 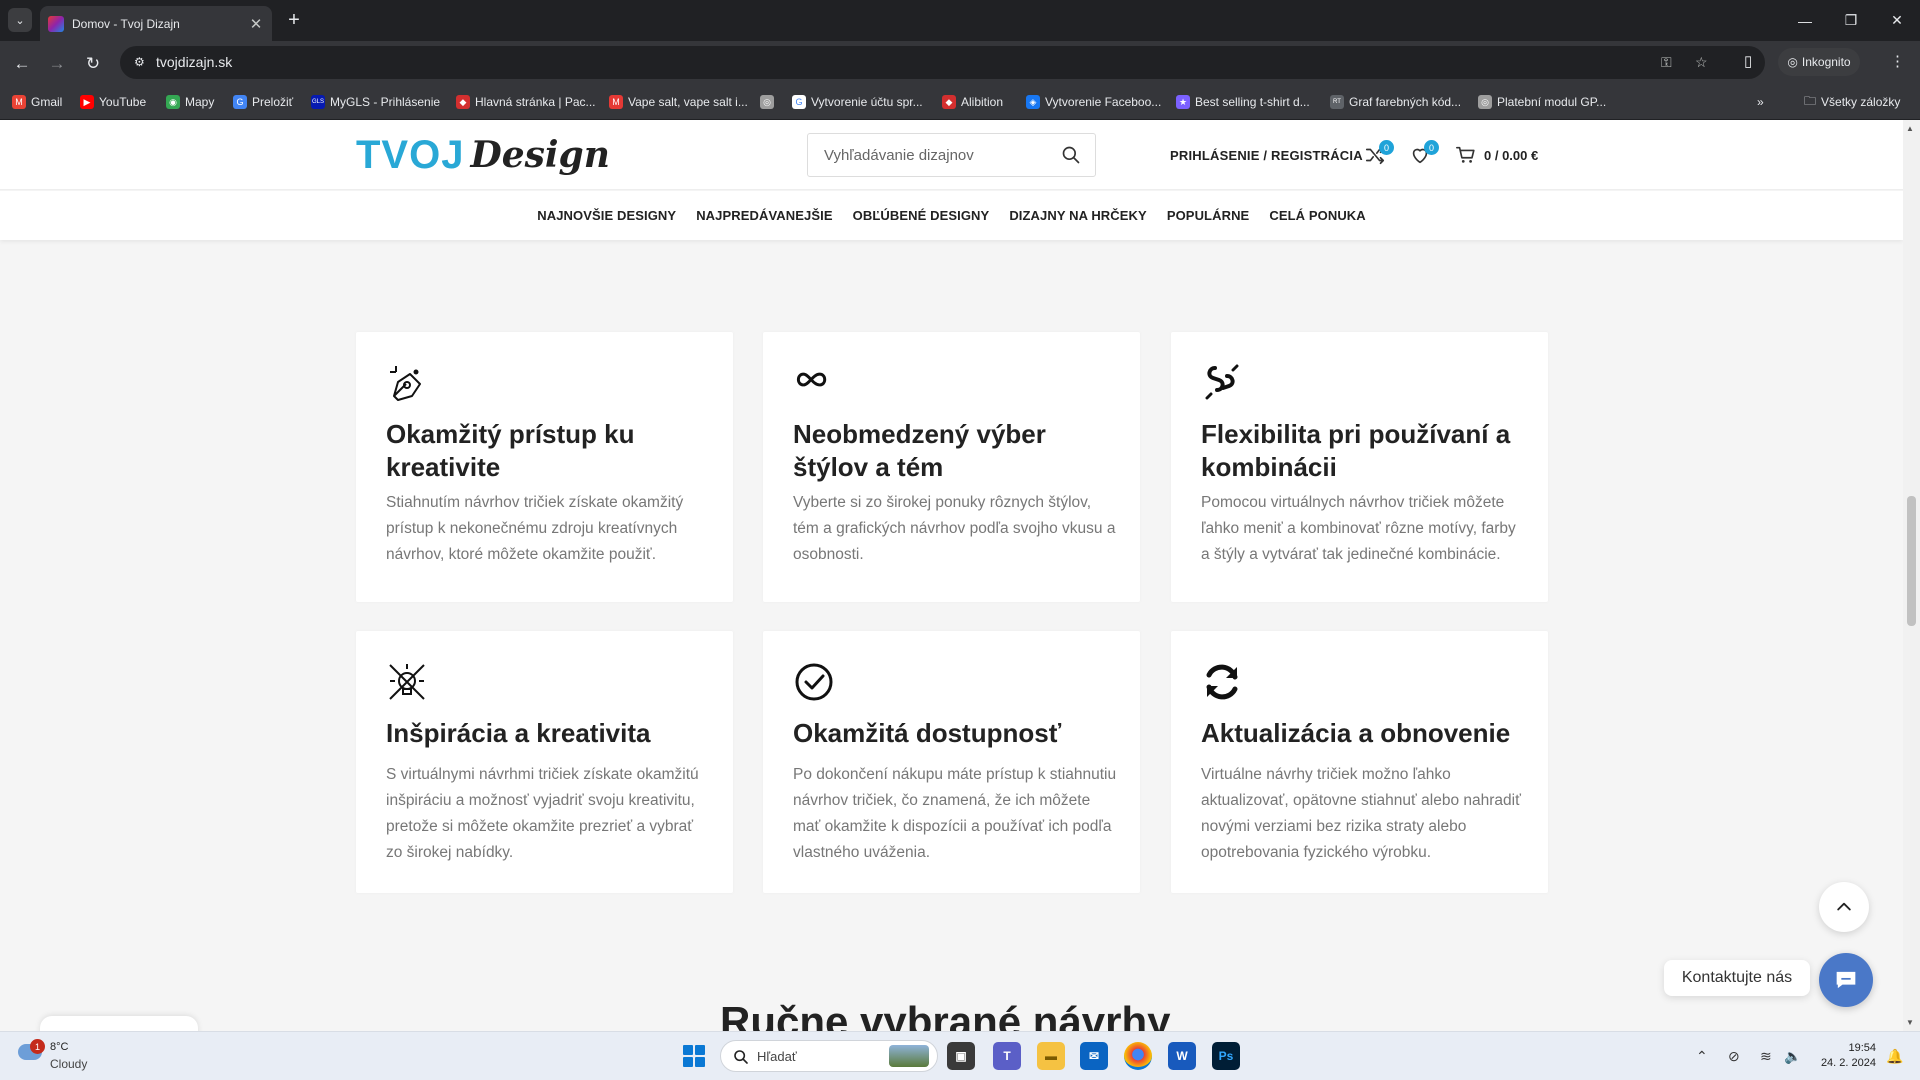 What do you see at coordinates (1897, 20) in the screenshot?
I see `close-window-button: ✕` at bounding box center [1897, 20].